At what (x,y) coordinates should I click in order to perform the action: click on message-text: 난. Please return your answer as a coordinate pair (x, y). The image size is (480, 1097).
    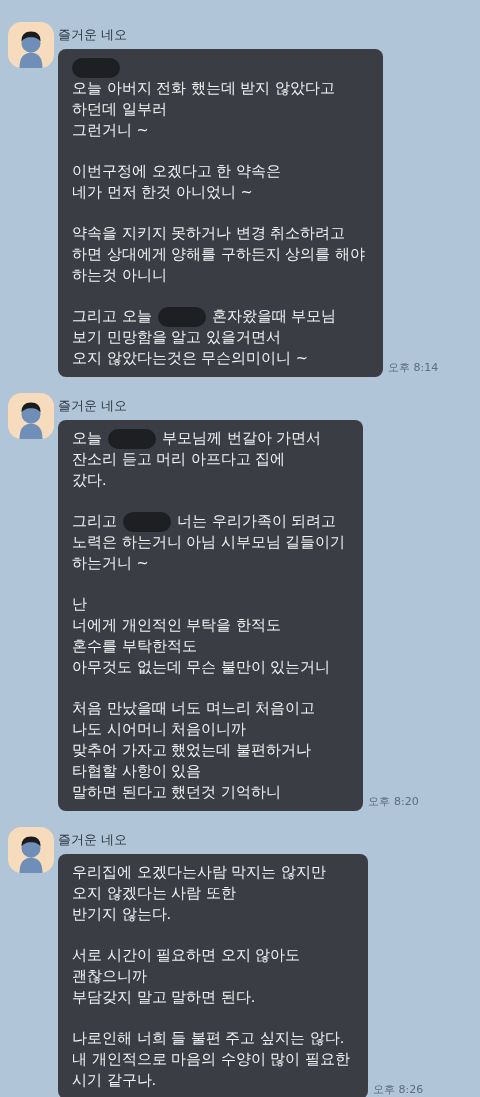
    Looking at the image, I should click on (79, 604).